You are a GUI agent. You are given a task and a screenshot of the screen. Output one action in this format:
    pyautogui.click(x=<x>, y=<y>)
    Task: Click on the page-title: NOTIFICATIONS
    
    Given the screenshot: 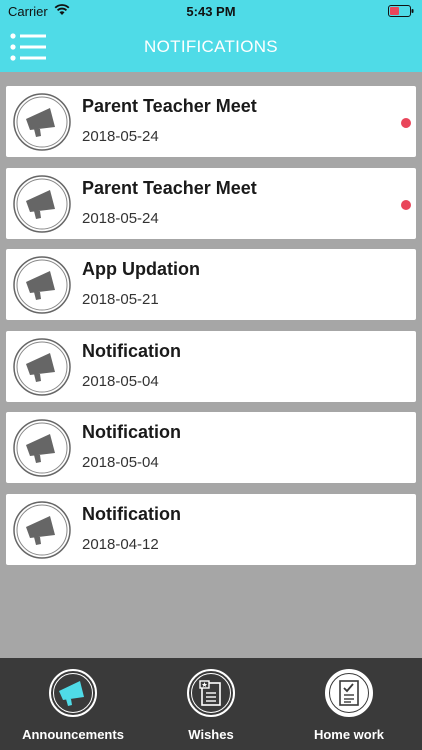 What is the action you would take?
    pyautogui.click(x=211, y=46)
    